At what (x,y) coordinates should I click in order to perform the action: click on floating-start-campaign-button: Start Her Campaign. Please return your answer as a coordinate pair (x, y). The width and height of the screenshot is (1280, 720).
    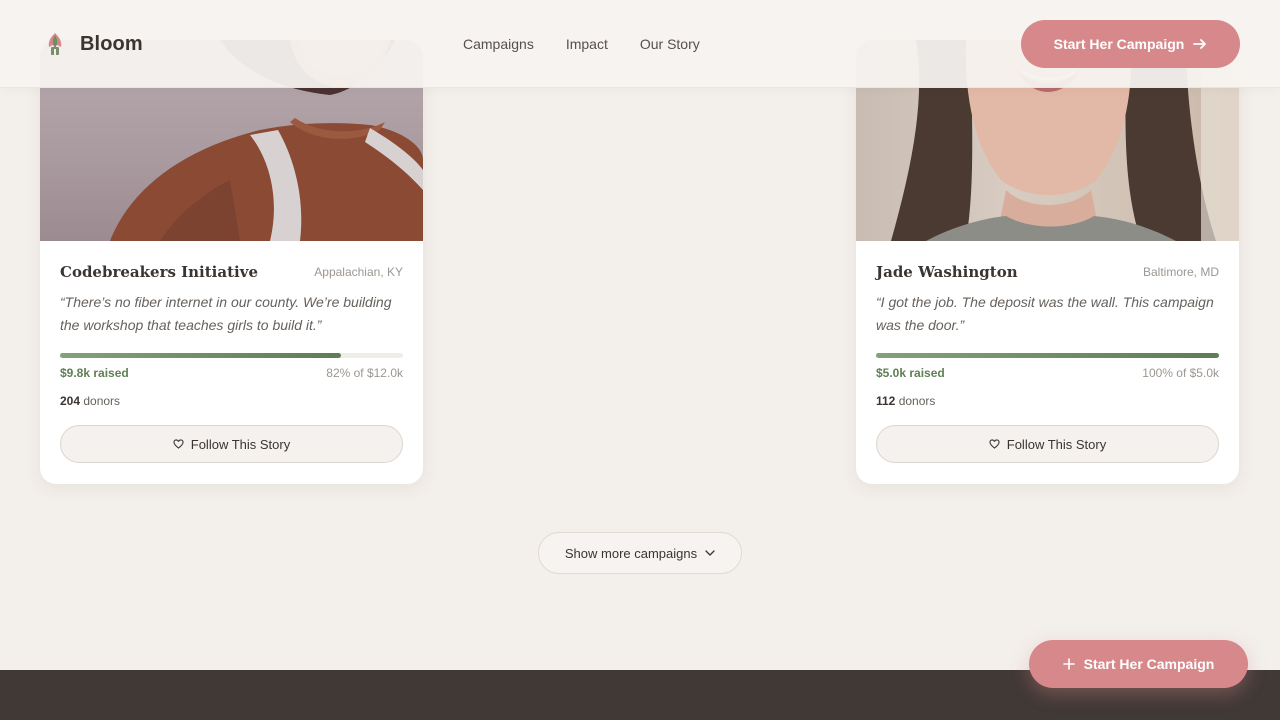
    Looking at the image, I should click on (1138, 664).